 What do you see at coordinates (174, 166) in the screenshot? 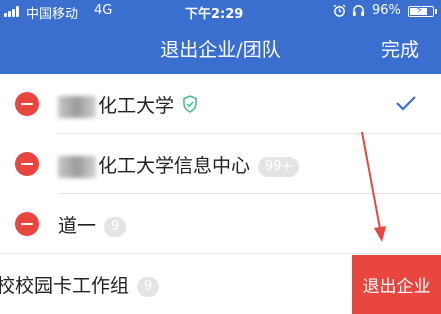
I see `org-name: 化工大学信息中心` at bounding box center [174, 166].